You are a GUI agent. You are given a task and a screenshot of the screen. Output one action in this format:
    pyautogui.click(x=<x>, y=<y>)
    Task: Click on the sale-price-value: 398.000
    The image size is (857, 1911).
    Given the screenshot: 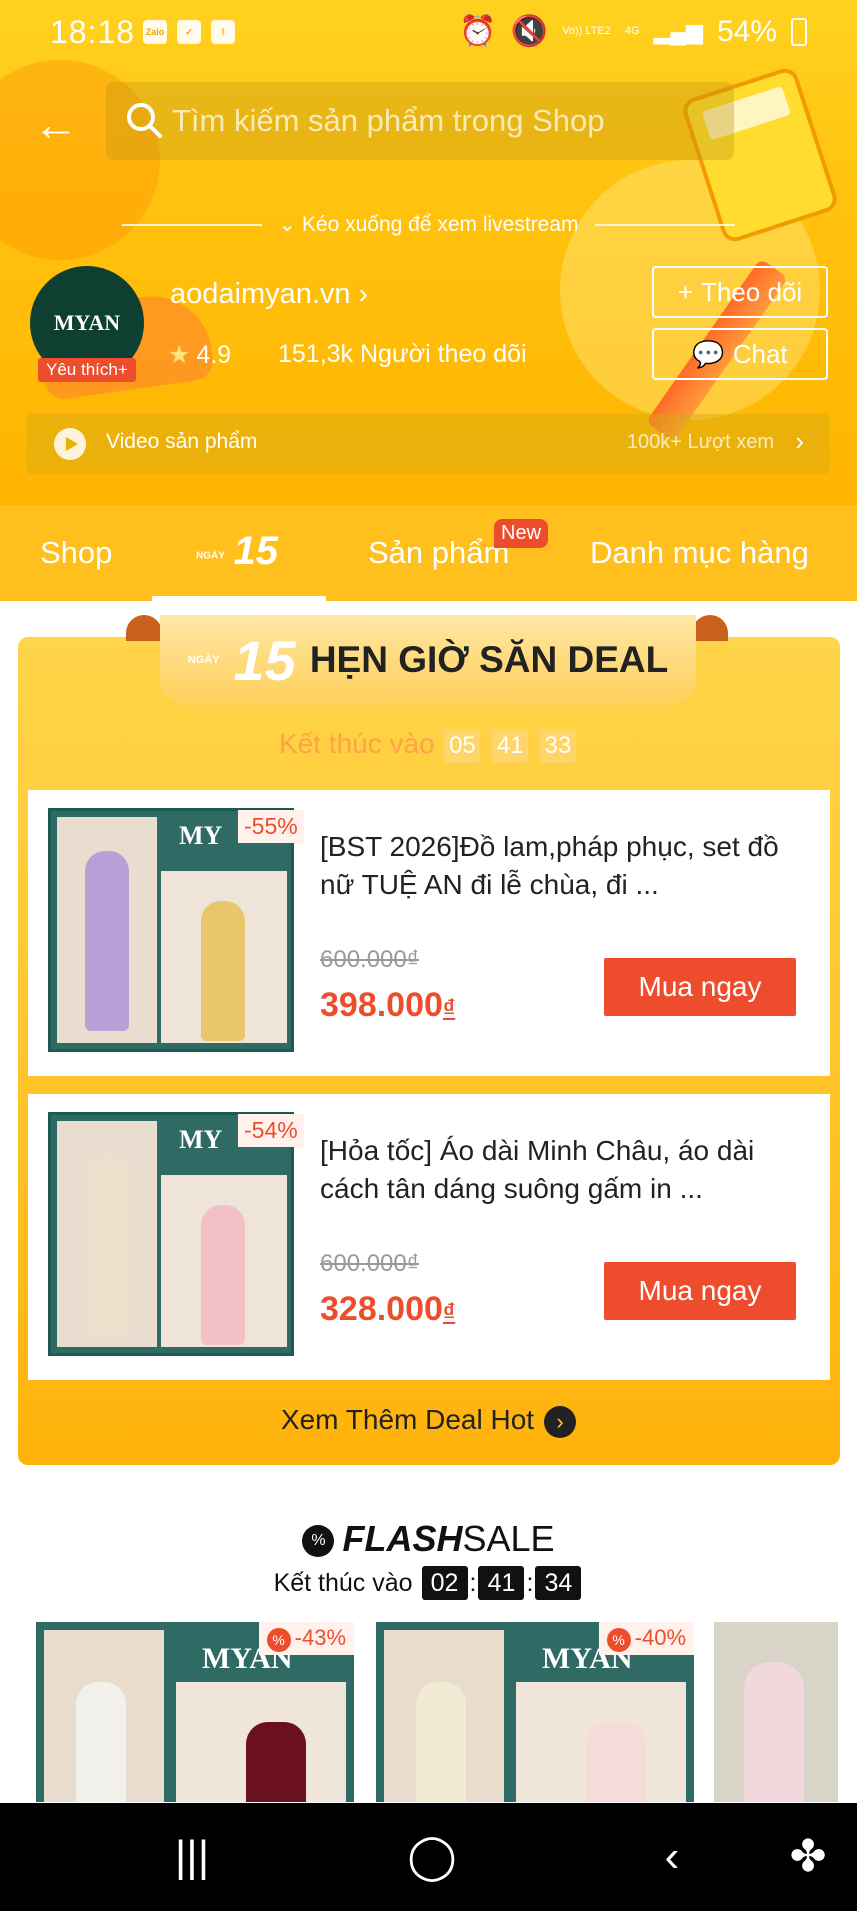 What is the action you would take?
    pyautogui.click(x=381, y=1005)
    